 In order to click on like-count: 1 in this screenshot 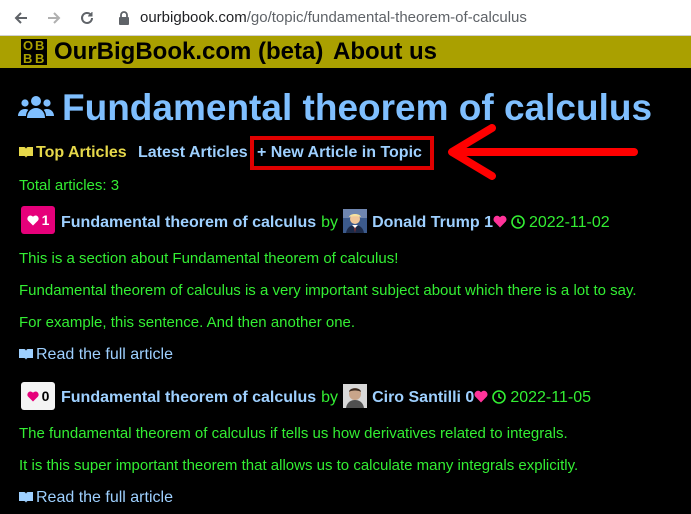, I will do `click(45, 220)`.